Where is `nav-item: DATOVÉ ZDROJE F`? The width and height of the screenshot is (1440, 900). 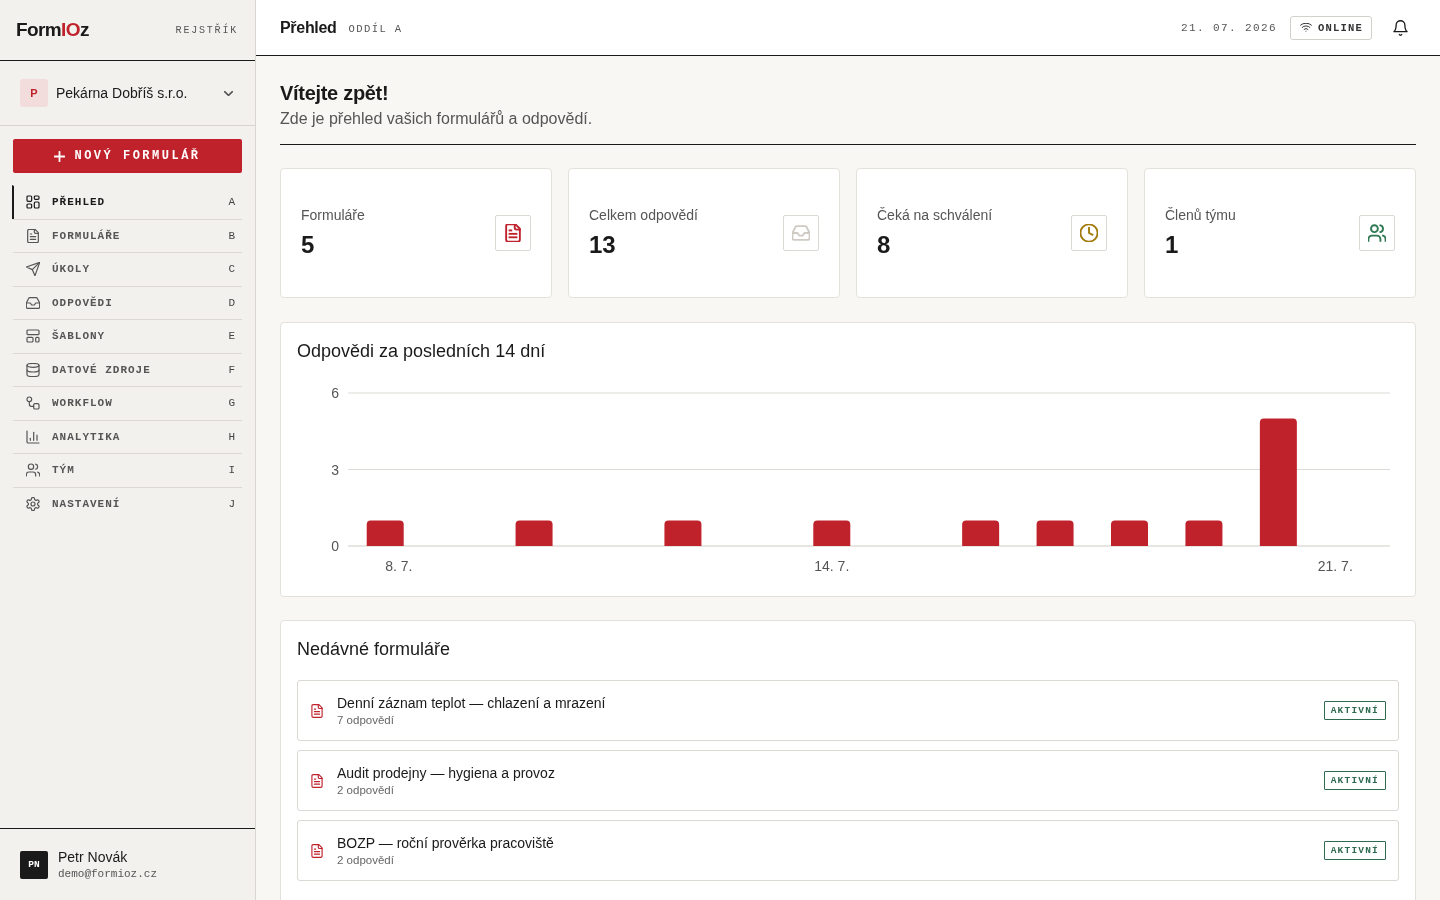
nav-item: DATOVÉ ZDROJE F is located at coordinates (127, 369).